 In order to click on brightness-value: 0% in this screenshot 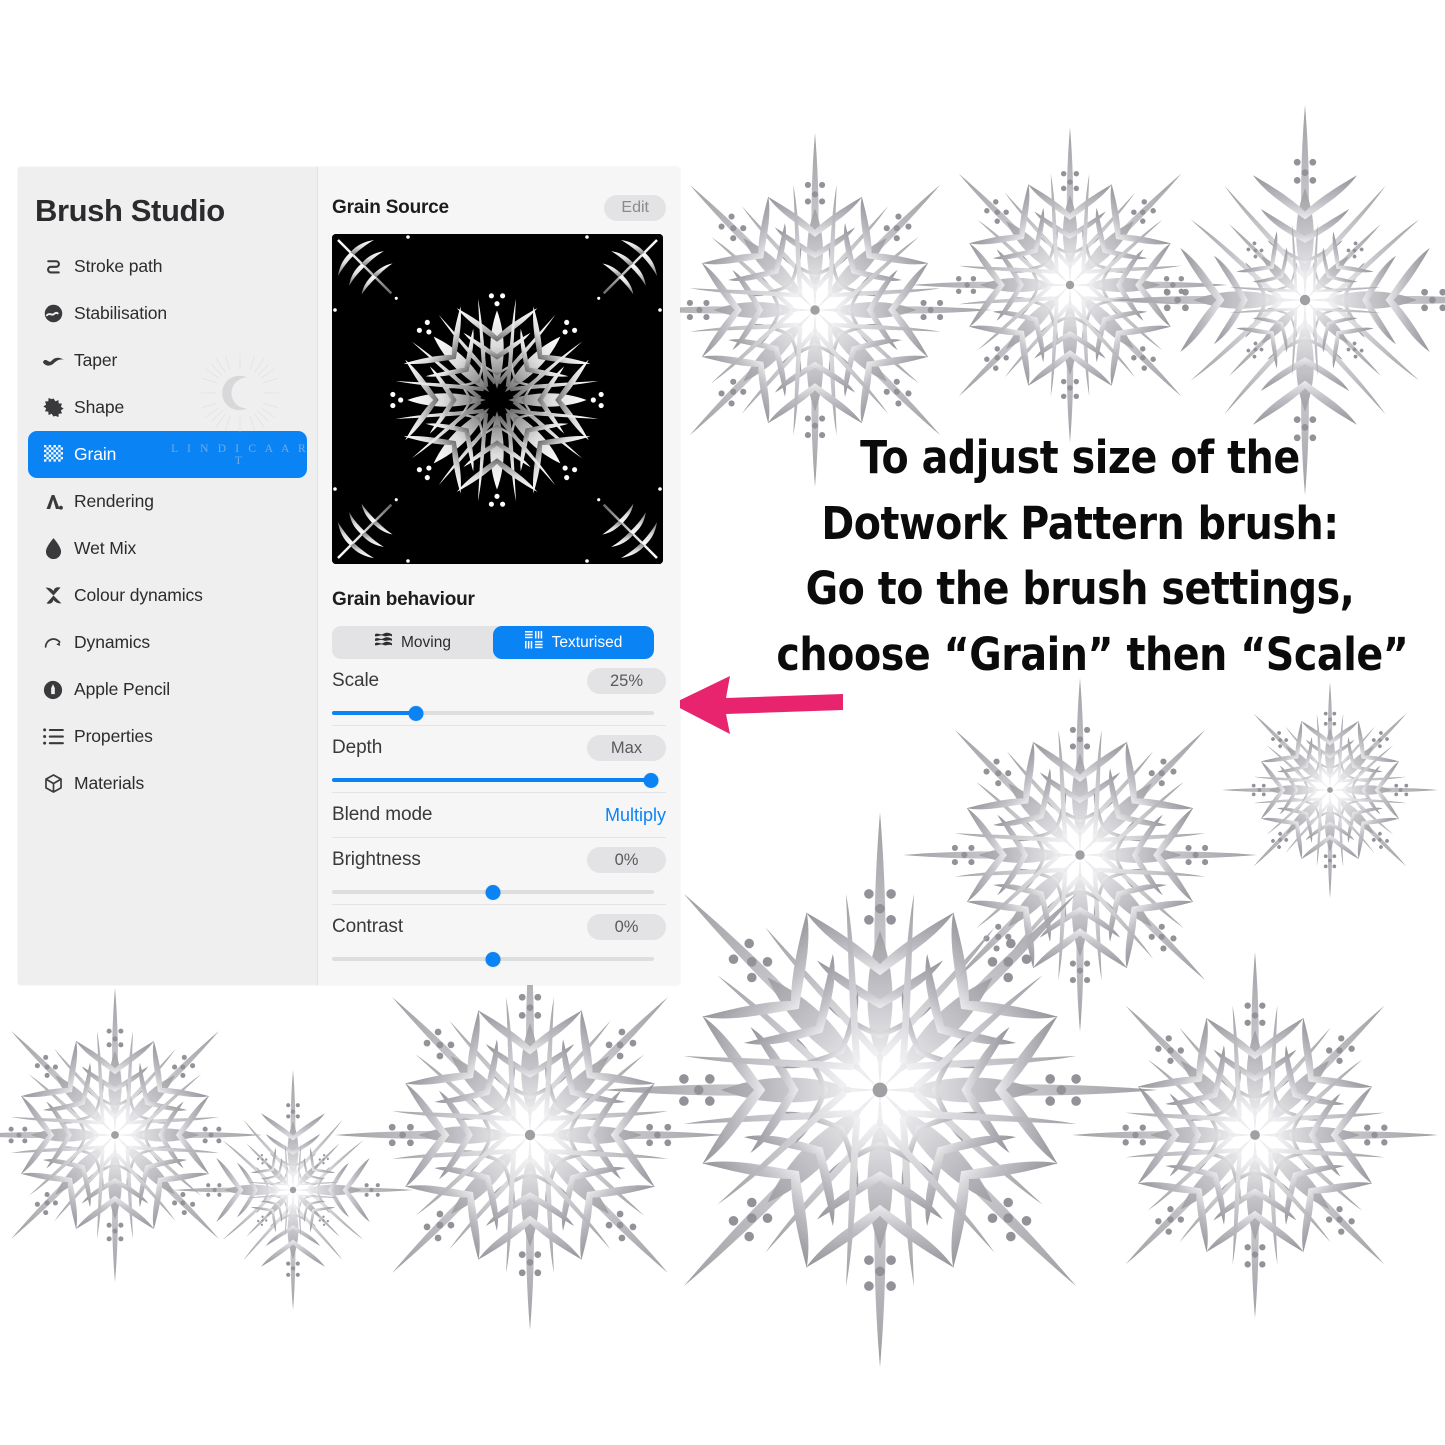, I will do `click(626, 860)`.